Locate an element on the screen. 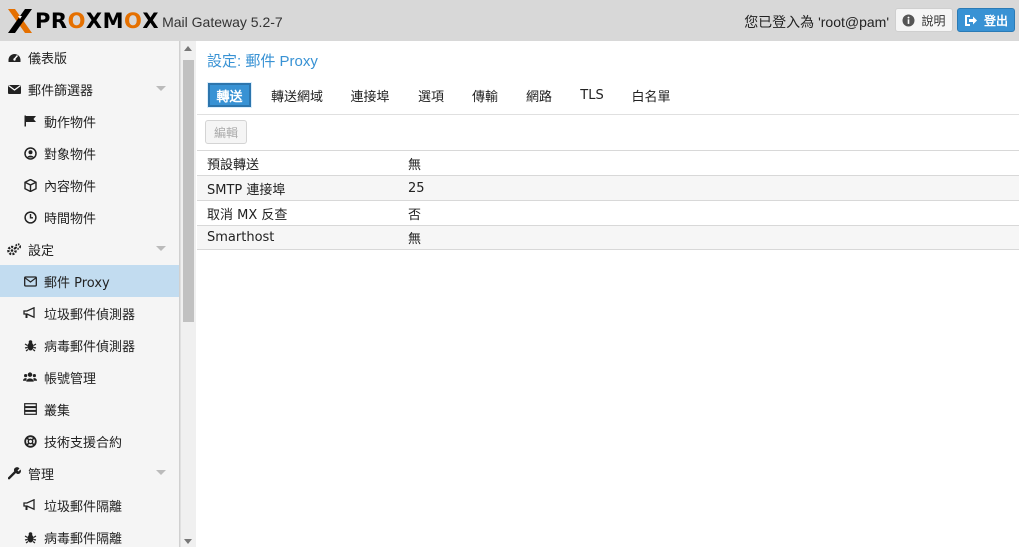  nav-item-label: 儀表版 is located at coordinates (48, 59).